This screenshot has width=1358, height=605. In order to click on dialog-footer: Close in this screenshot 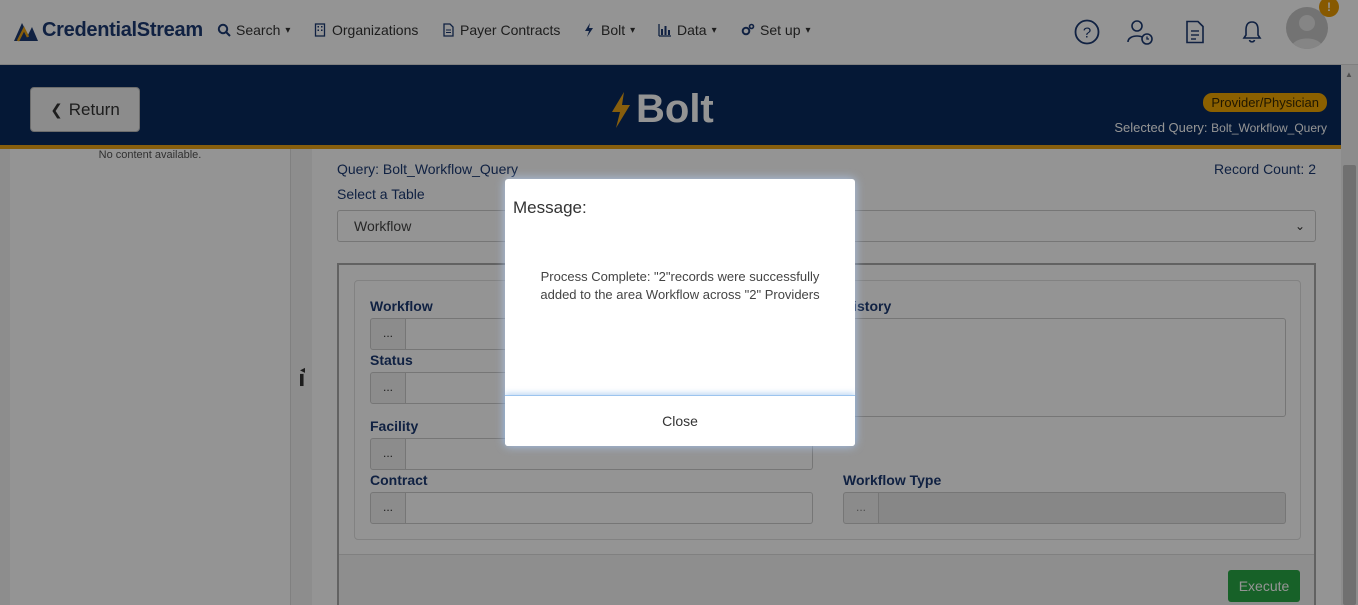, I will do `click(680, 420)`.